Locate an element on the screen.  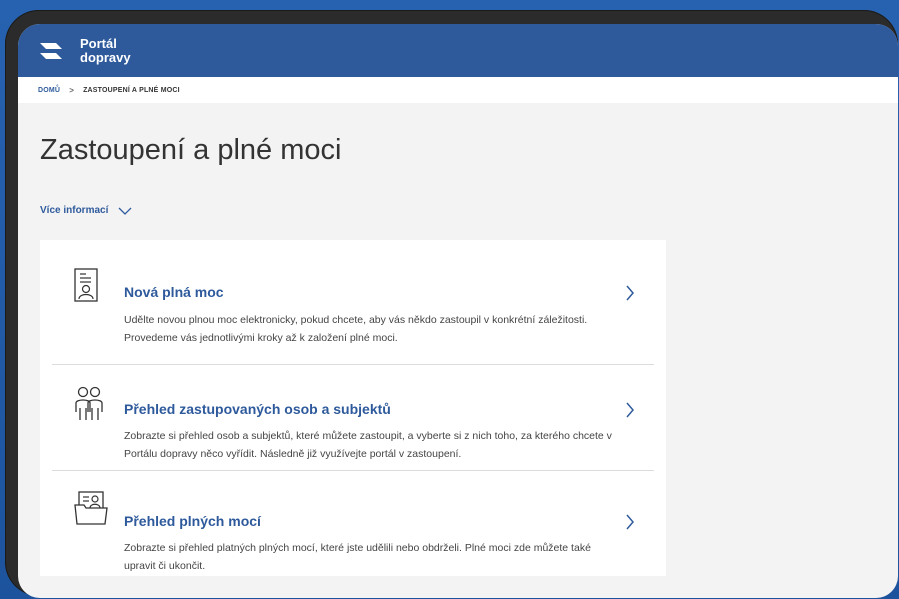
portal-logo-icon is located at coordinates (52, 51).